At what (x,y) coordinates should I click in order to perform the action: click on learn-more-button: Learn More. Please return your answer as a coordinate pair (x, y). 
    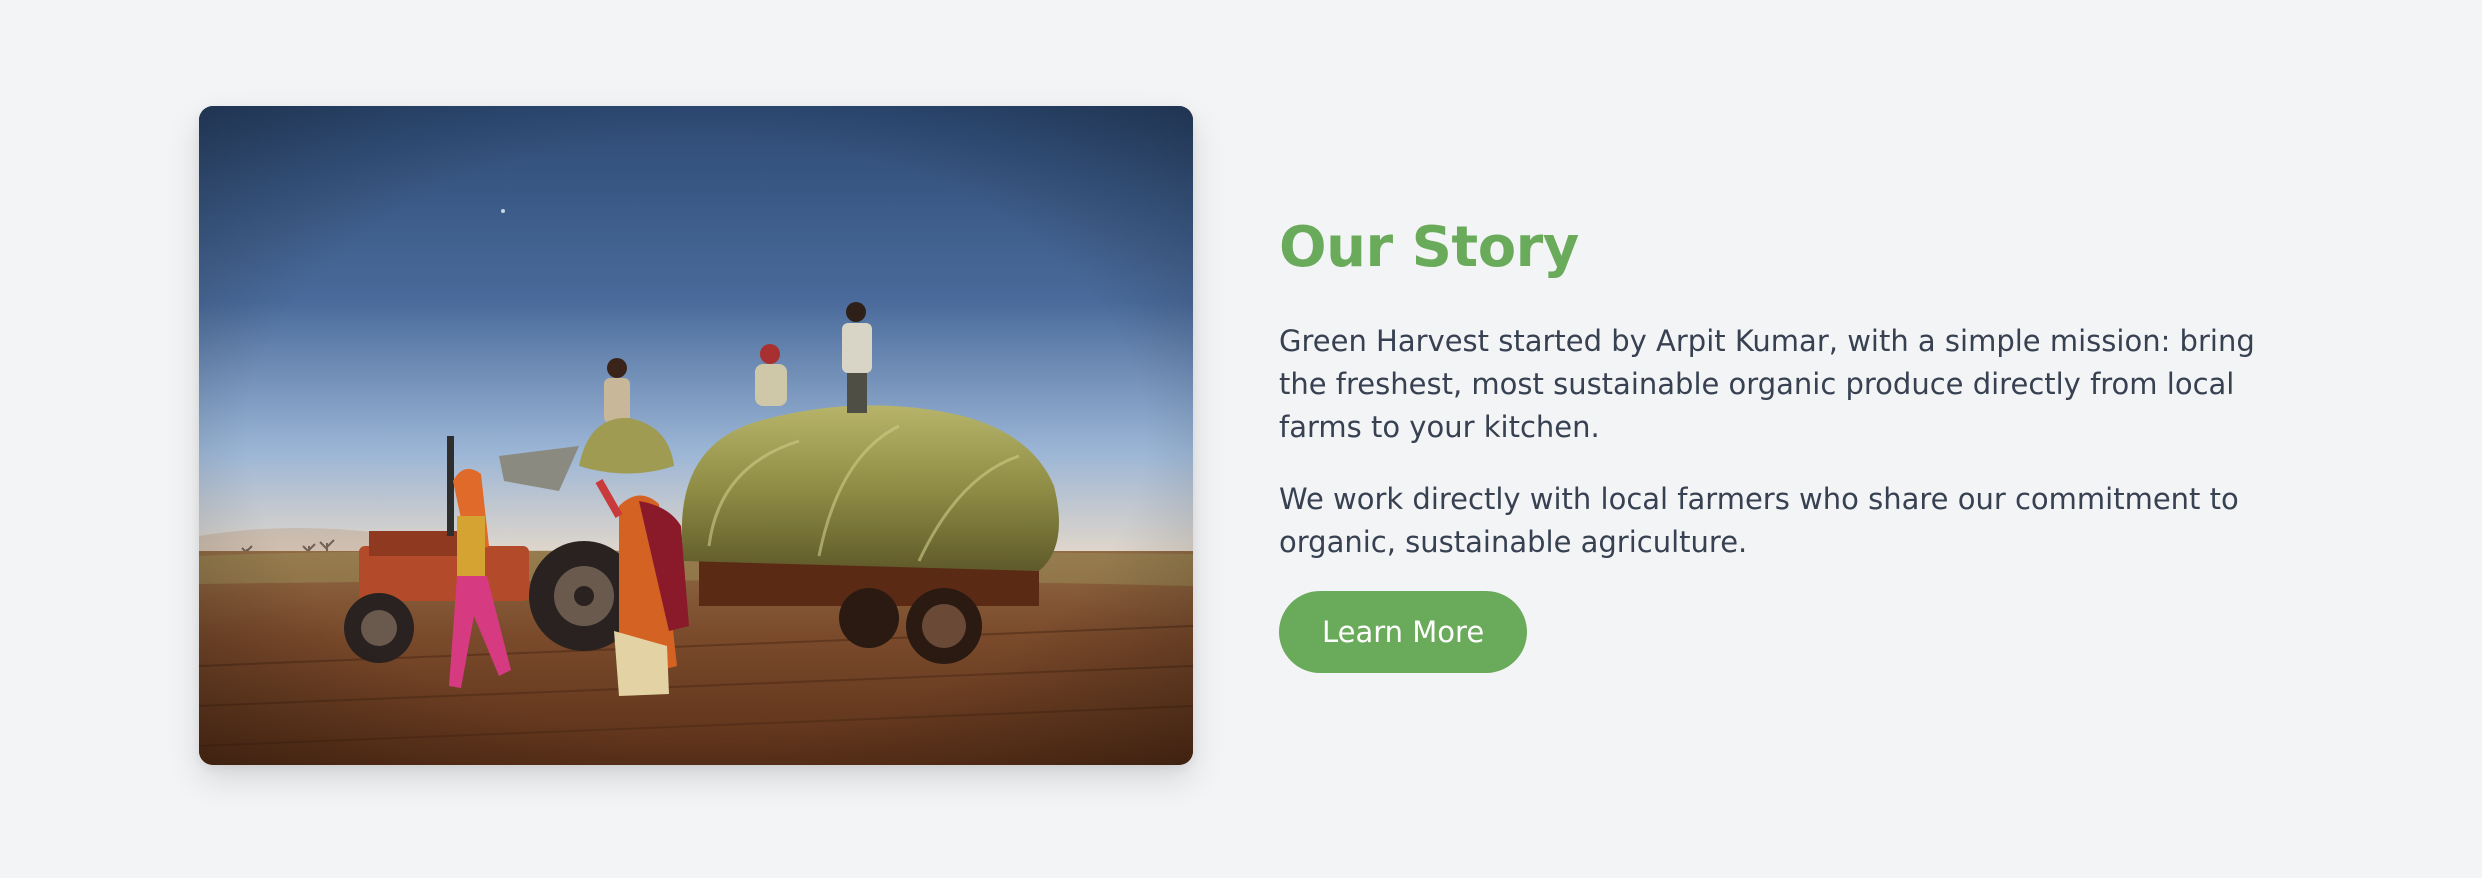
    Looking at the image, I should click on (1403, 632).